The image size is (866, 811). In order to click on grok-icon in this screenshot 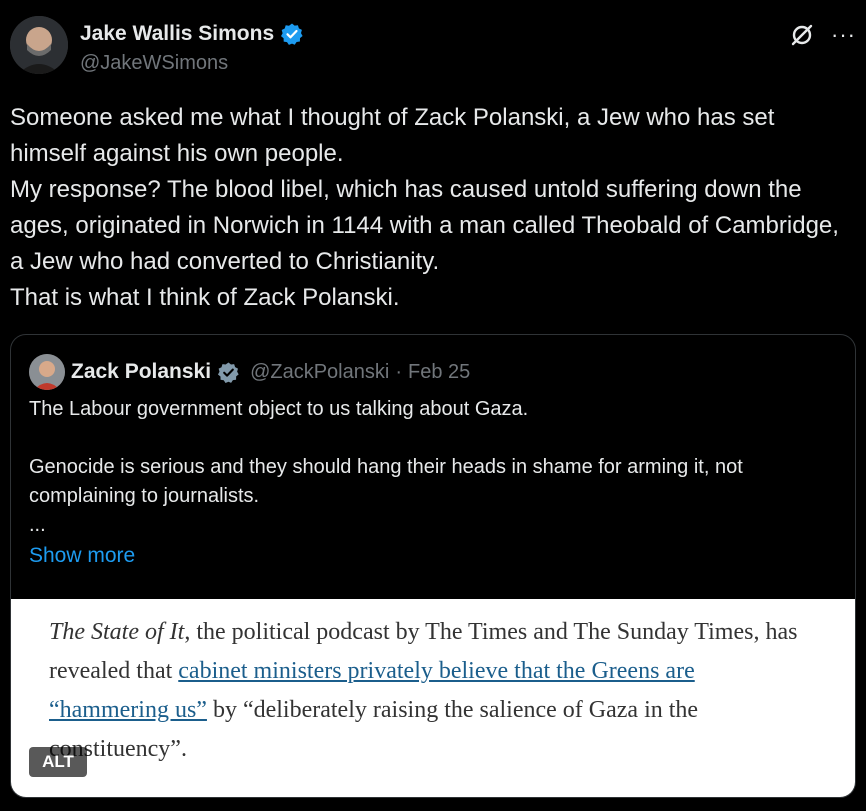, I will do `click(802, 35)`.